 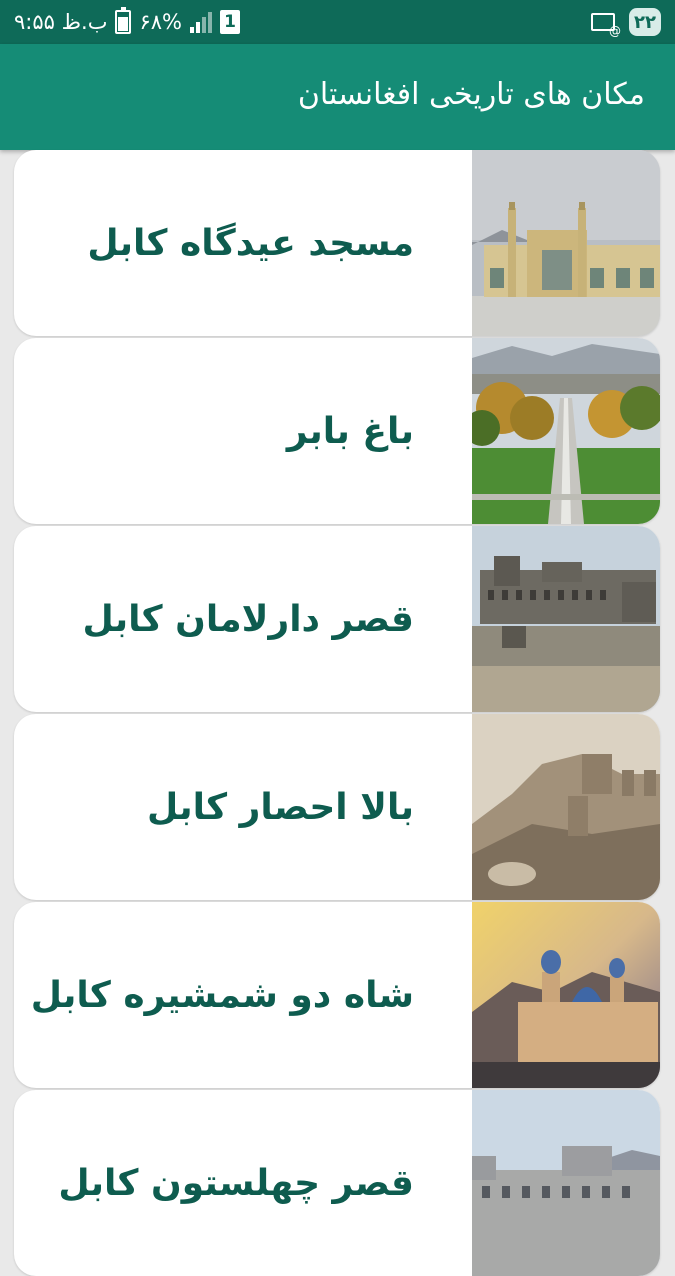 What do you see at coordinates (606, 25) in the screenshot?
I see `email-notification-icon` at bounding box center [606, 25].